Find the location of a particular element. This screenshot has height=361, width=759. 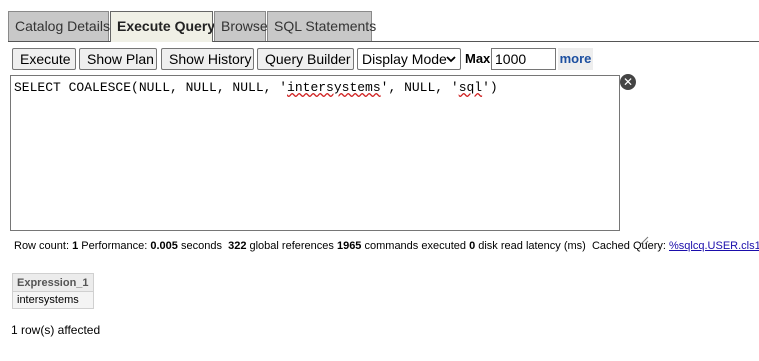

query-text-start: SELECT COALESCE(NULL, NULL, NULL, ' is located at coordinates (151, 87).